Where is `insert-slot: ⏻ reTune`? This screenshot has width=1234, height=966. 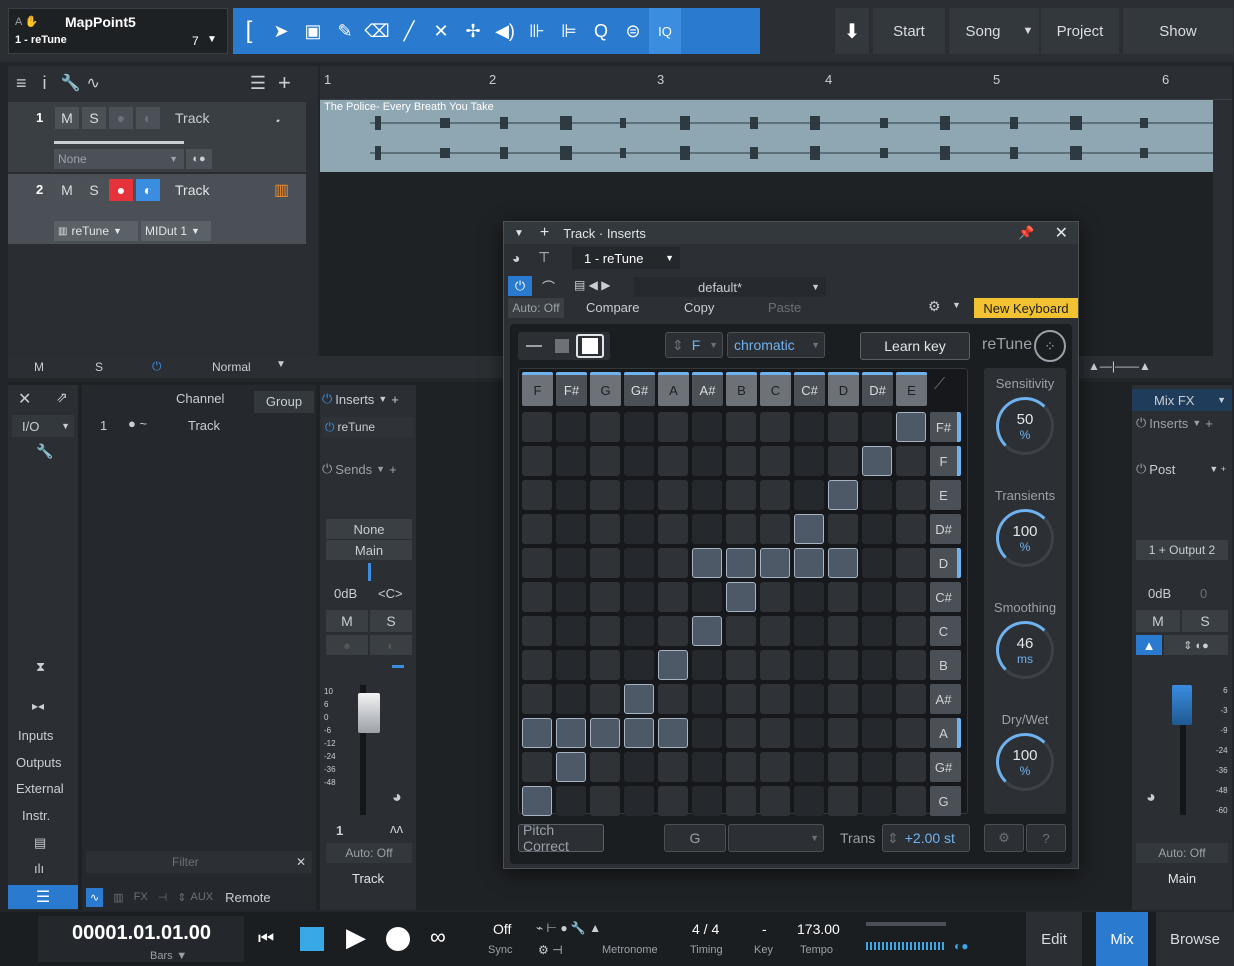 insert-slot: ⏻ reTune is located at coordinates (368, 427).